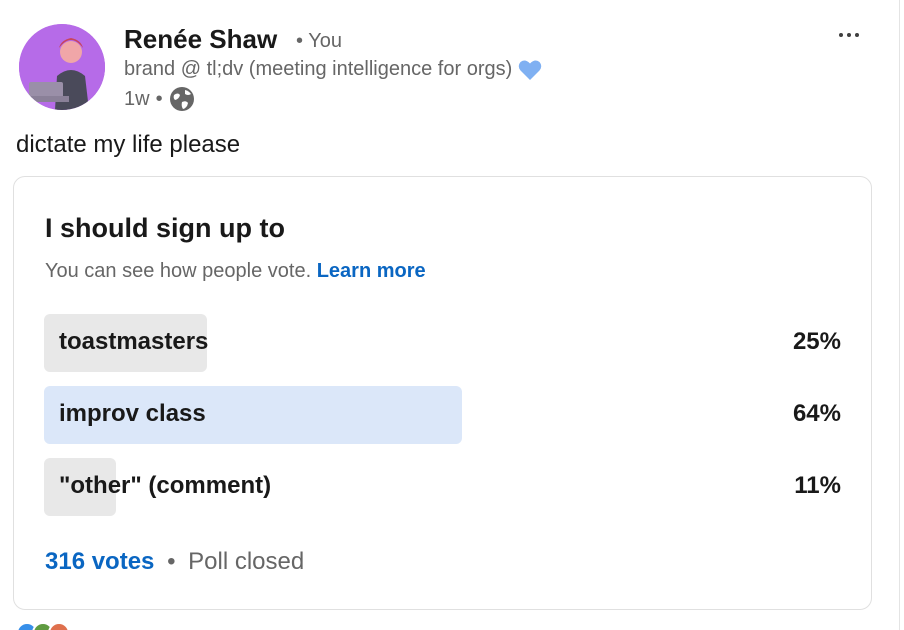  What do you see at coordinates (841, 35) in the screenshot?
I see `more-options-icon` at bounding box center [841, 35].